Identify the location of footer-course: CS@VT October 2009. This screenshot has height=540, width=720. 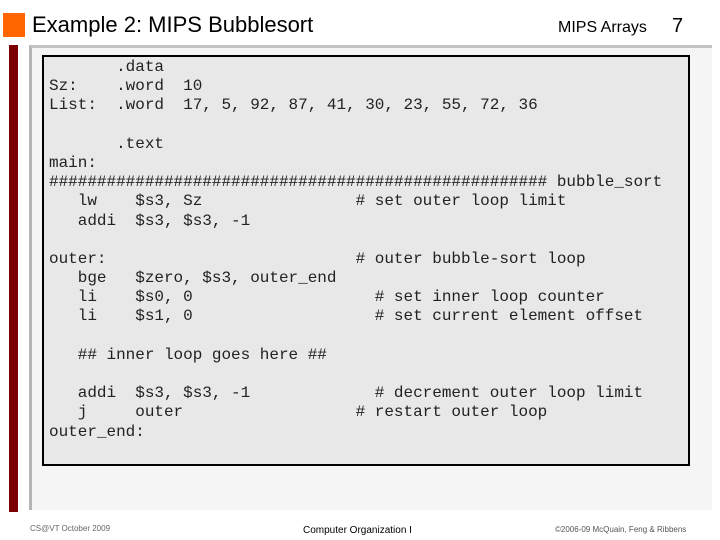
(70, 528).